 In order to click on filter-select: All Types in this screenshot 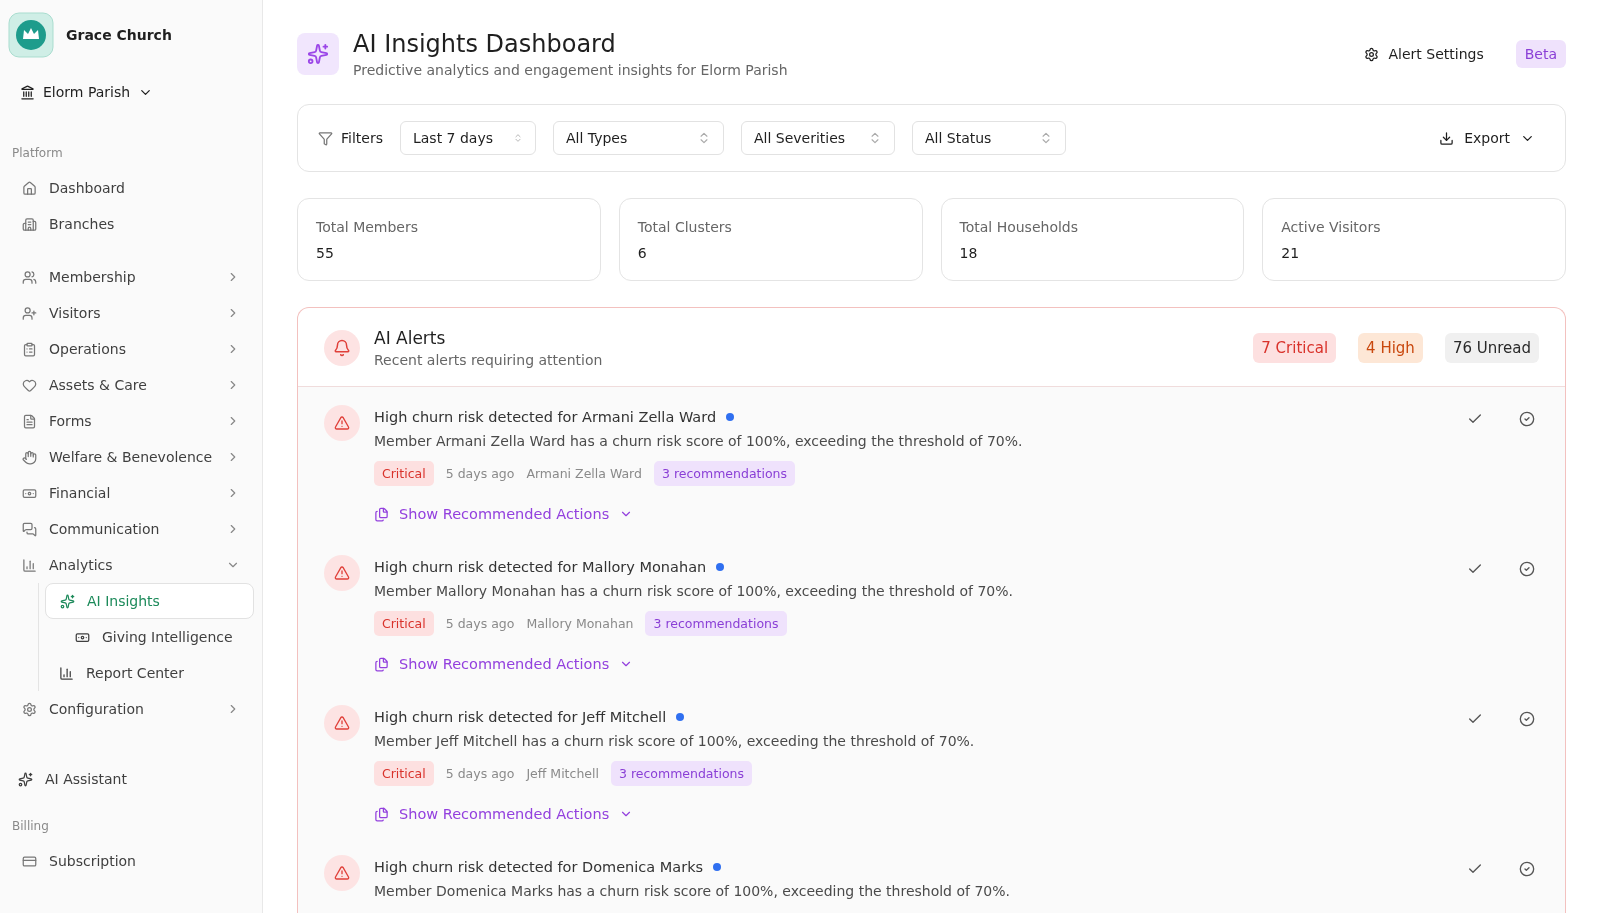, I will do `click(638, 138)`.